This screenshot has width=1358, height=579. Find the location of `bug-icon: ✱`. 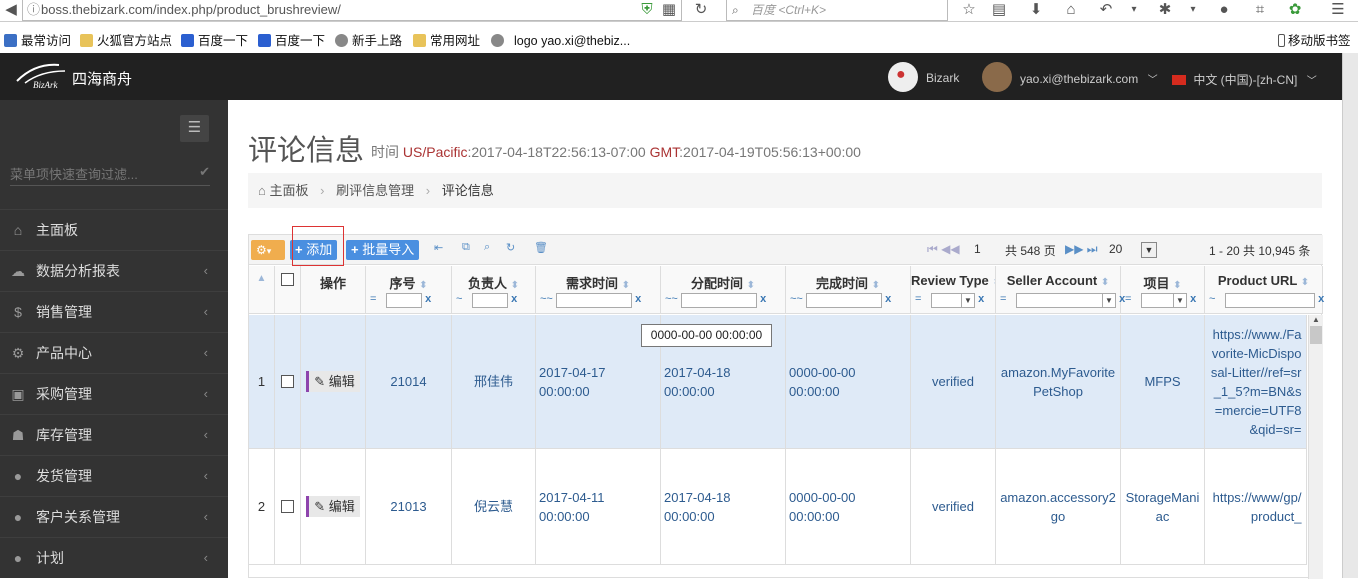

bug-icon: ✱ is located at coordinates (1165, 10).